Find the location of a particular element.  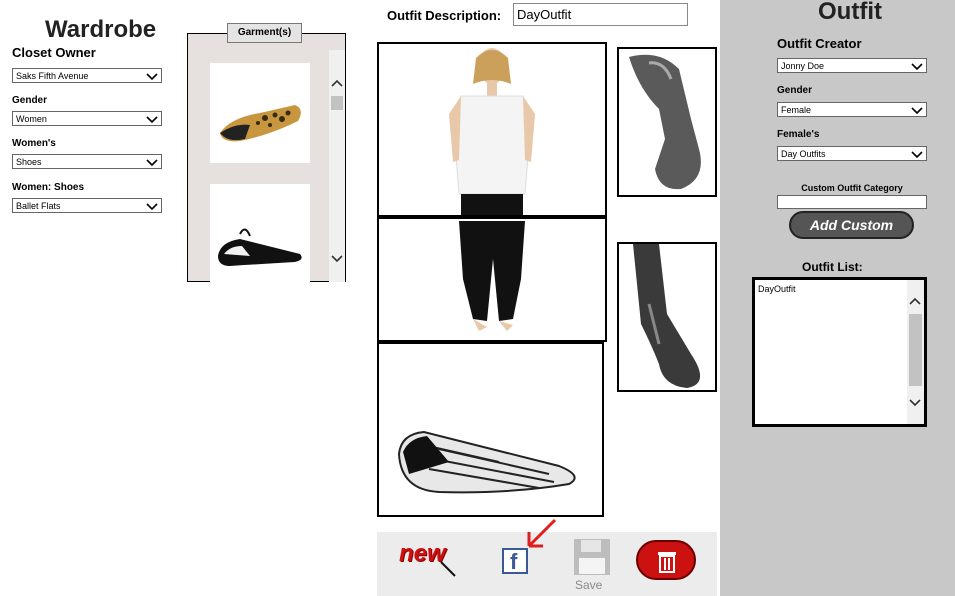

red-arrow-icon is located at coordinates (542, 533).